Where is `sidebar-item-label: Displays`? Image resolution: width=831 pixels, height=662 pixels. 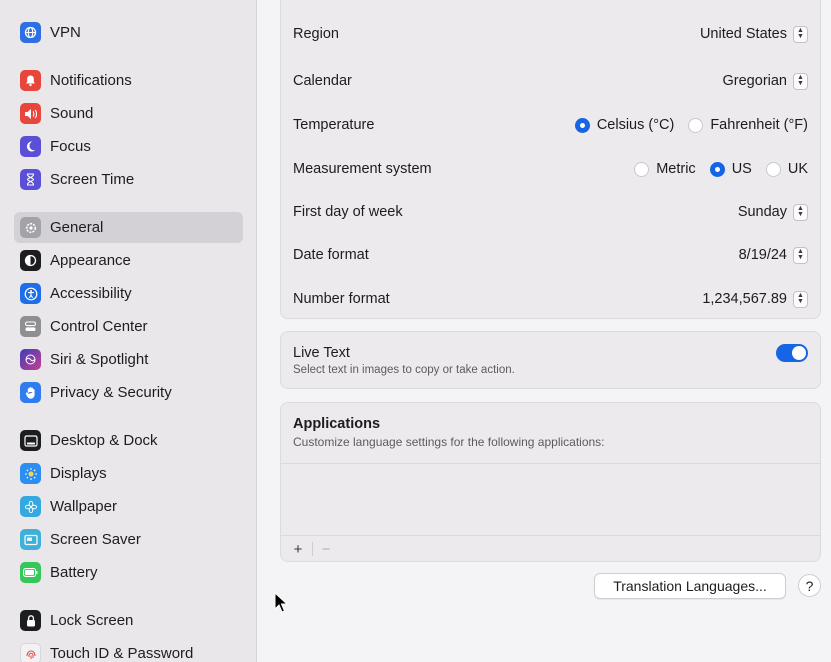 sidebar-item-label: Displays is located at coordinates (78, 473).